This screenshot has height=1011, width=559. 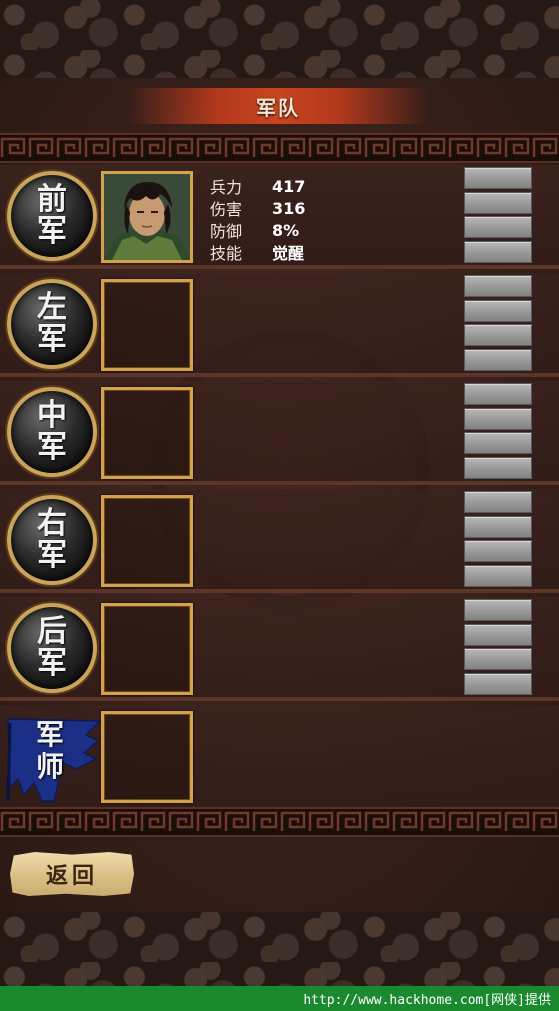 I want to click on right-army-badge: 右 军, so click(x=52, y=540).